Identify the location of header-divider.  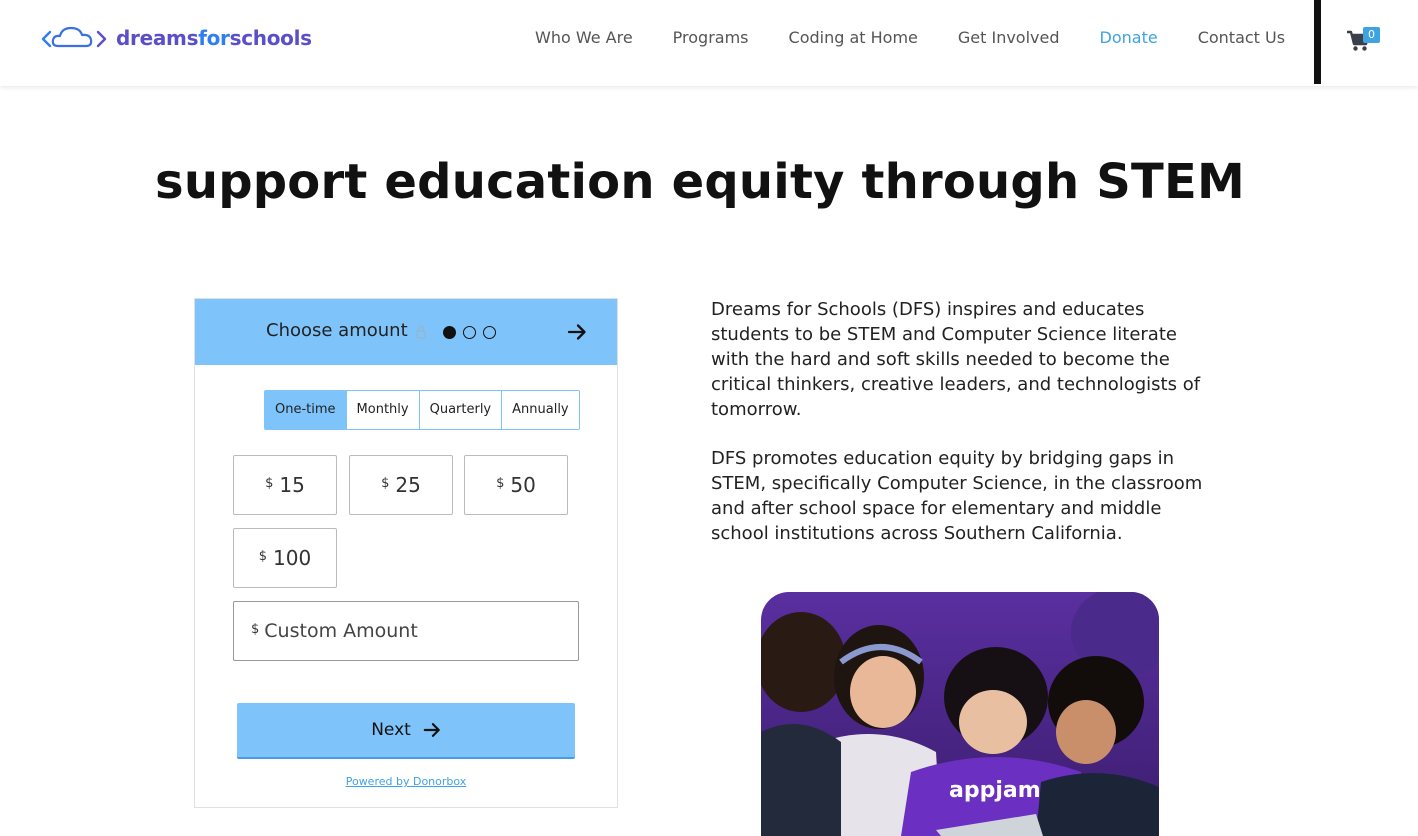
(1317, 42).